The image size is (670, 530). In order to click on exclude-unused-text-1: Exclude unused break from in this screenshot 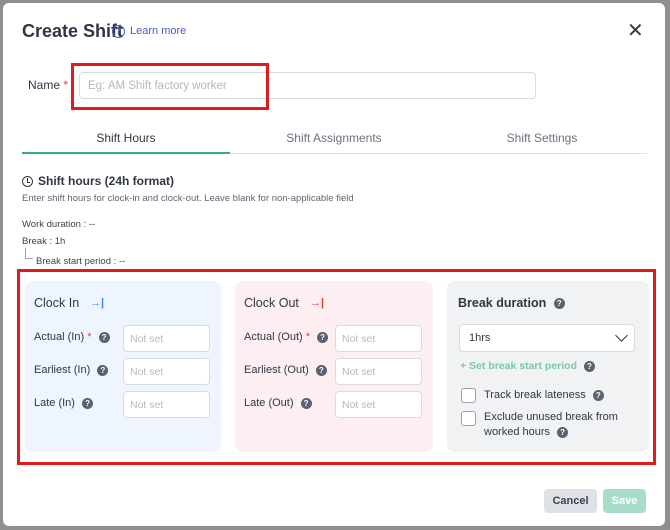, I will do `click(551, 417)`.